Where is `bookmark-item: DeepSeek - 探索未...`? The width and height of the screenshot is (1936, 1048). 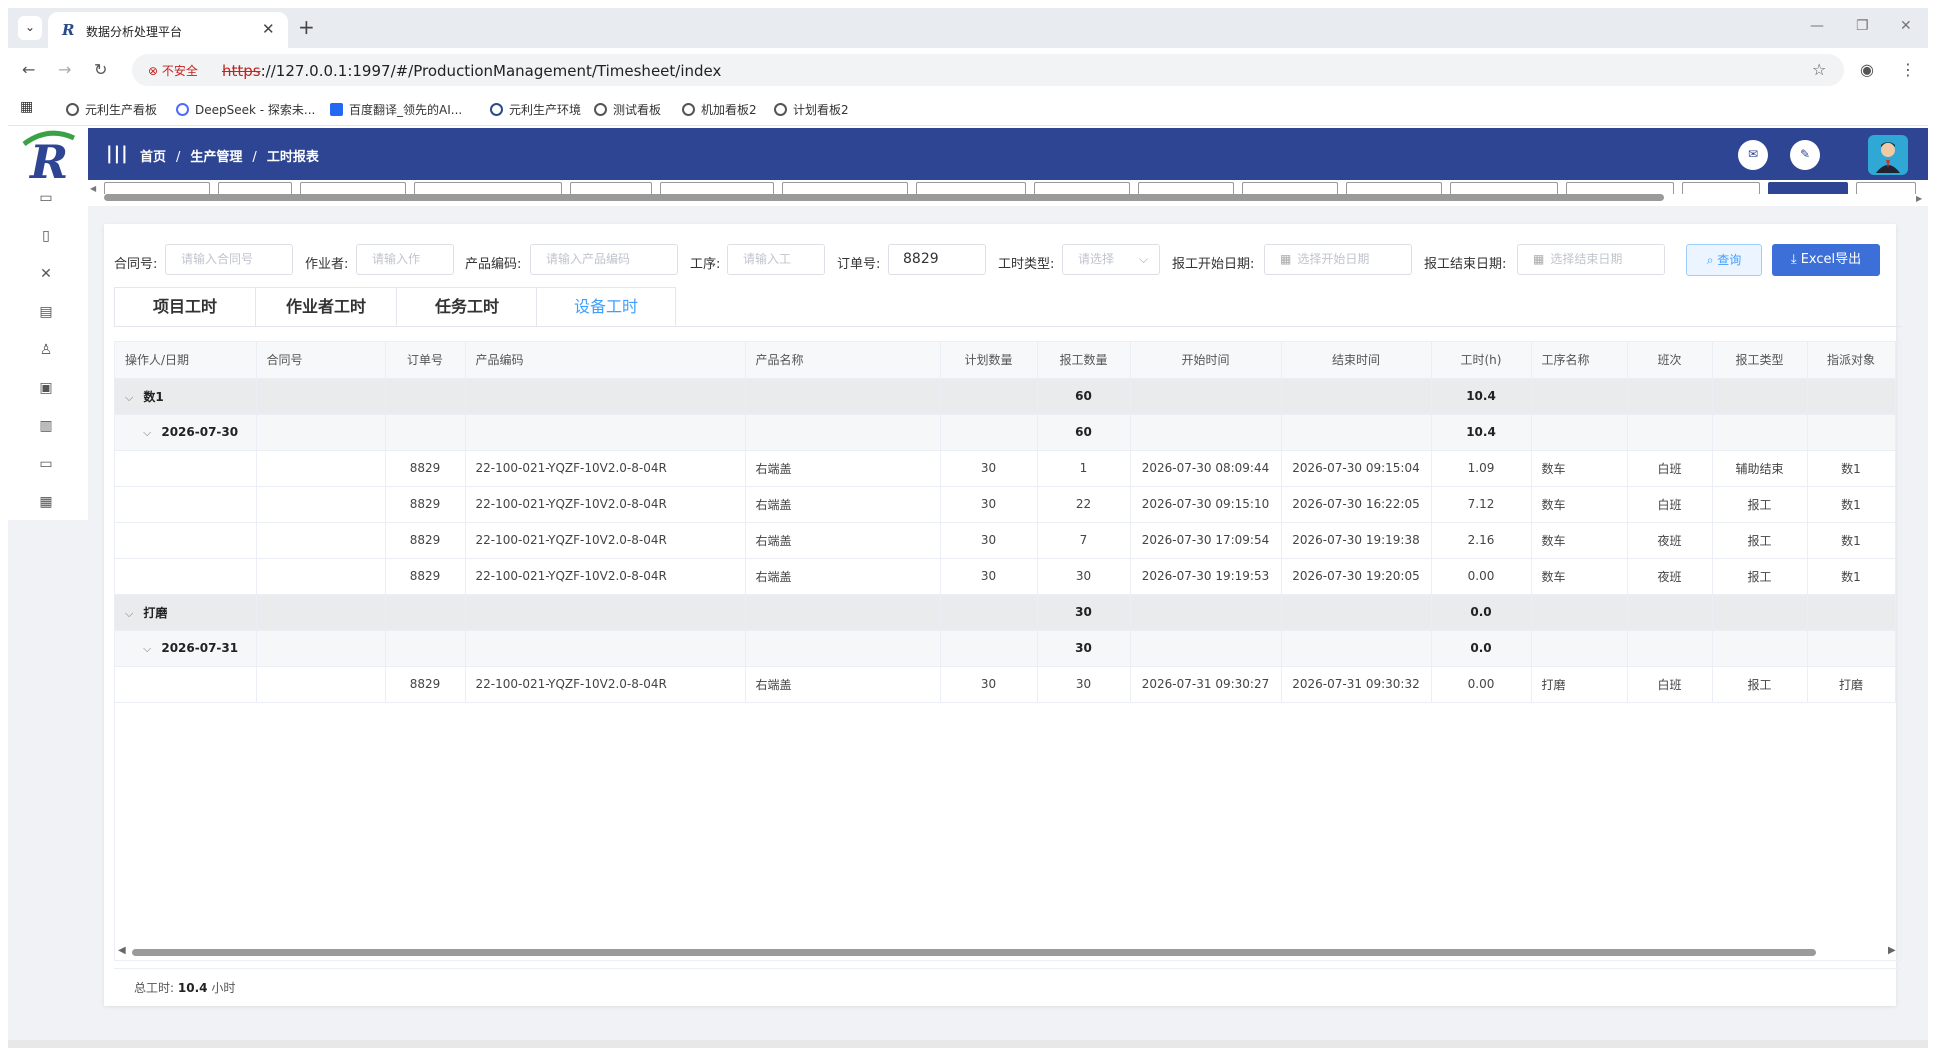 bookmark-item: DeepSeek - 探索未... is located at coordinates (245, 109).